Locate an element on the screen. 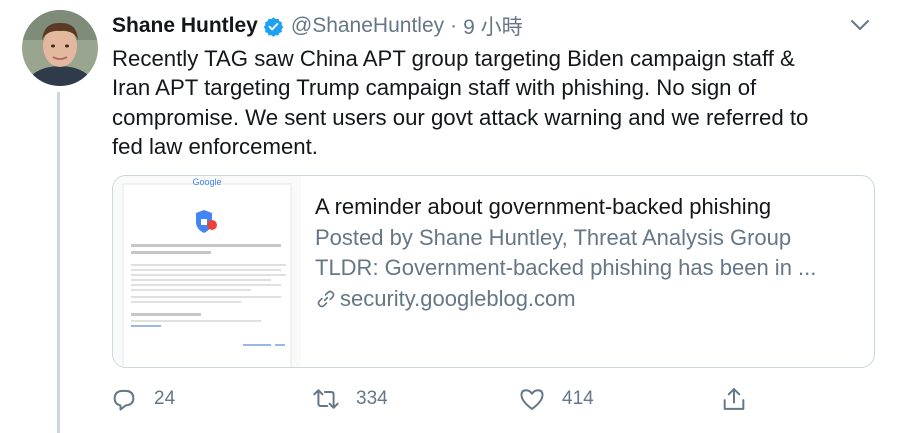 The height and width of the screenshot is (433, 897). display-name: Shane Huntley is located at coordinates (185, 26).